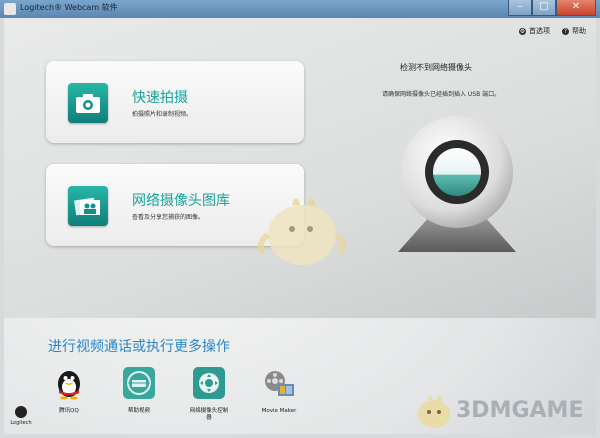 The height and width of the screenshot is (438, 600). What do you see at coordinates (279, 383) in the screenshot?
I see `movie-maker-icon` at bounding box center [279, 383].